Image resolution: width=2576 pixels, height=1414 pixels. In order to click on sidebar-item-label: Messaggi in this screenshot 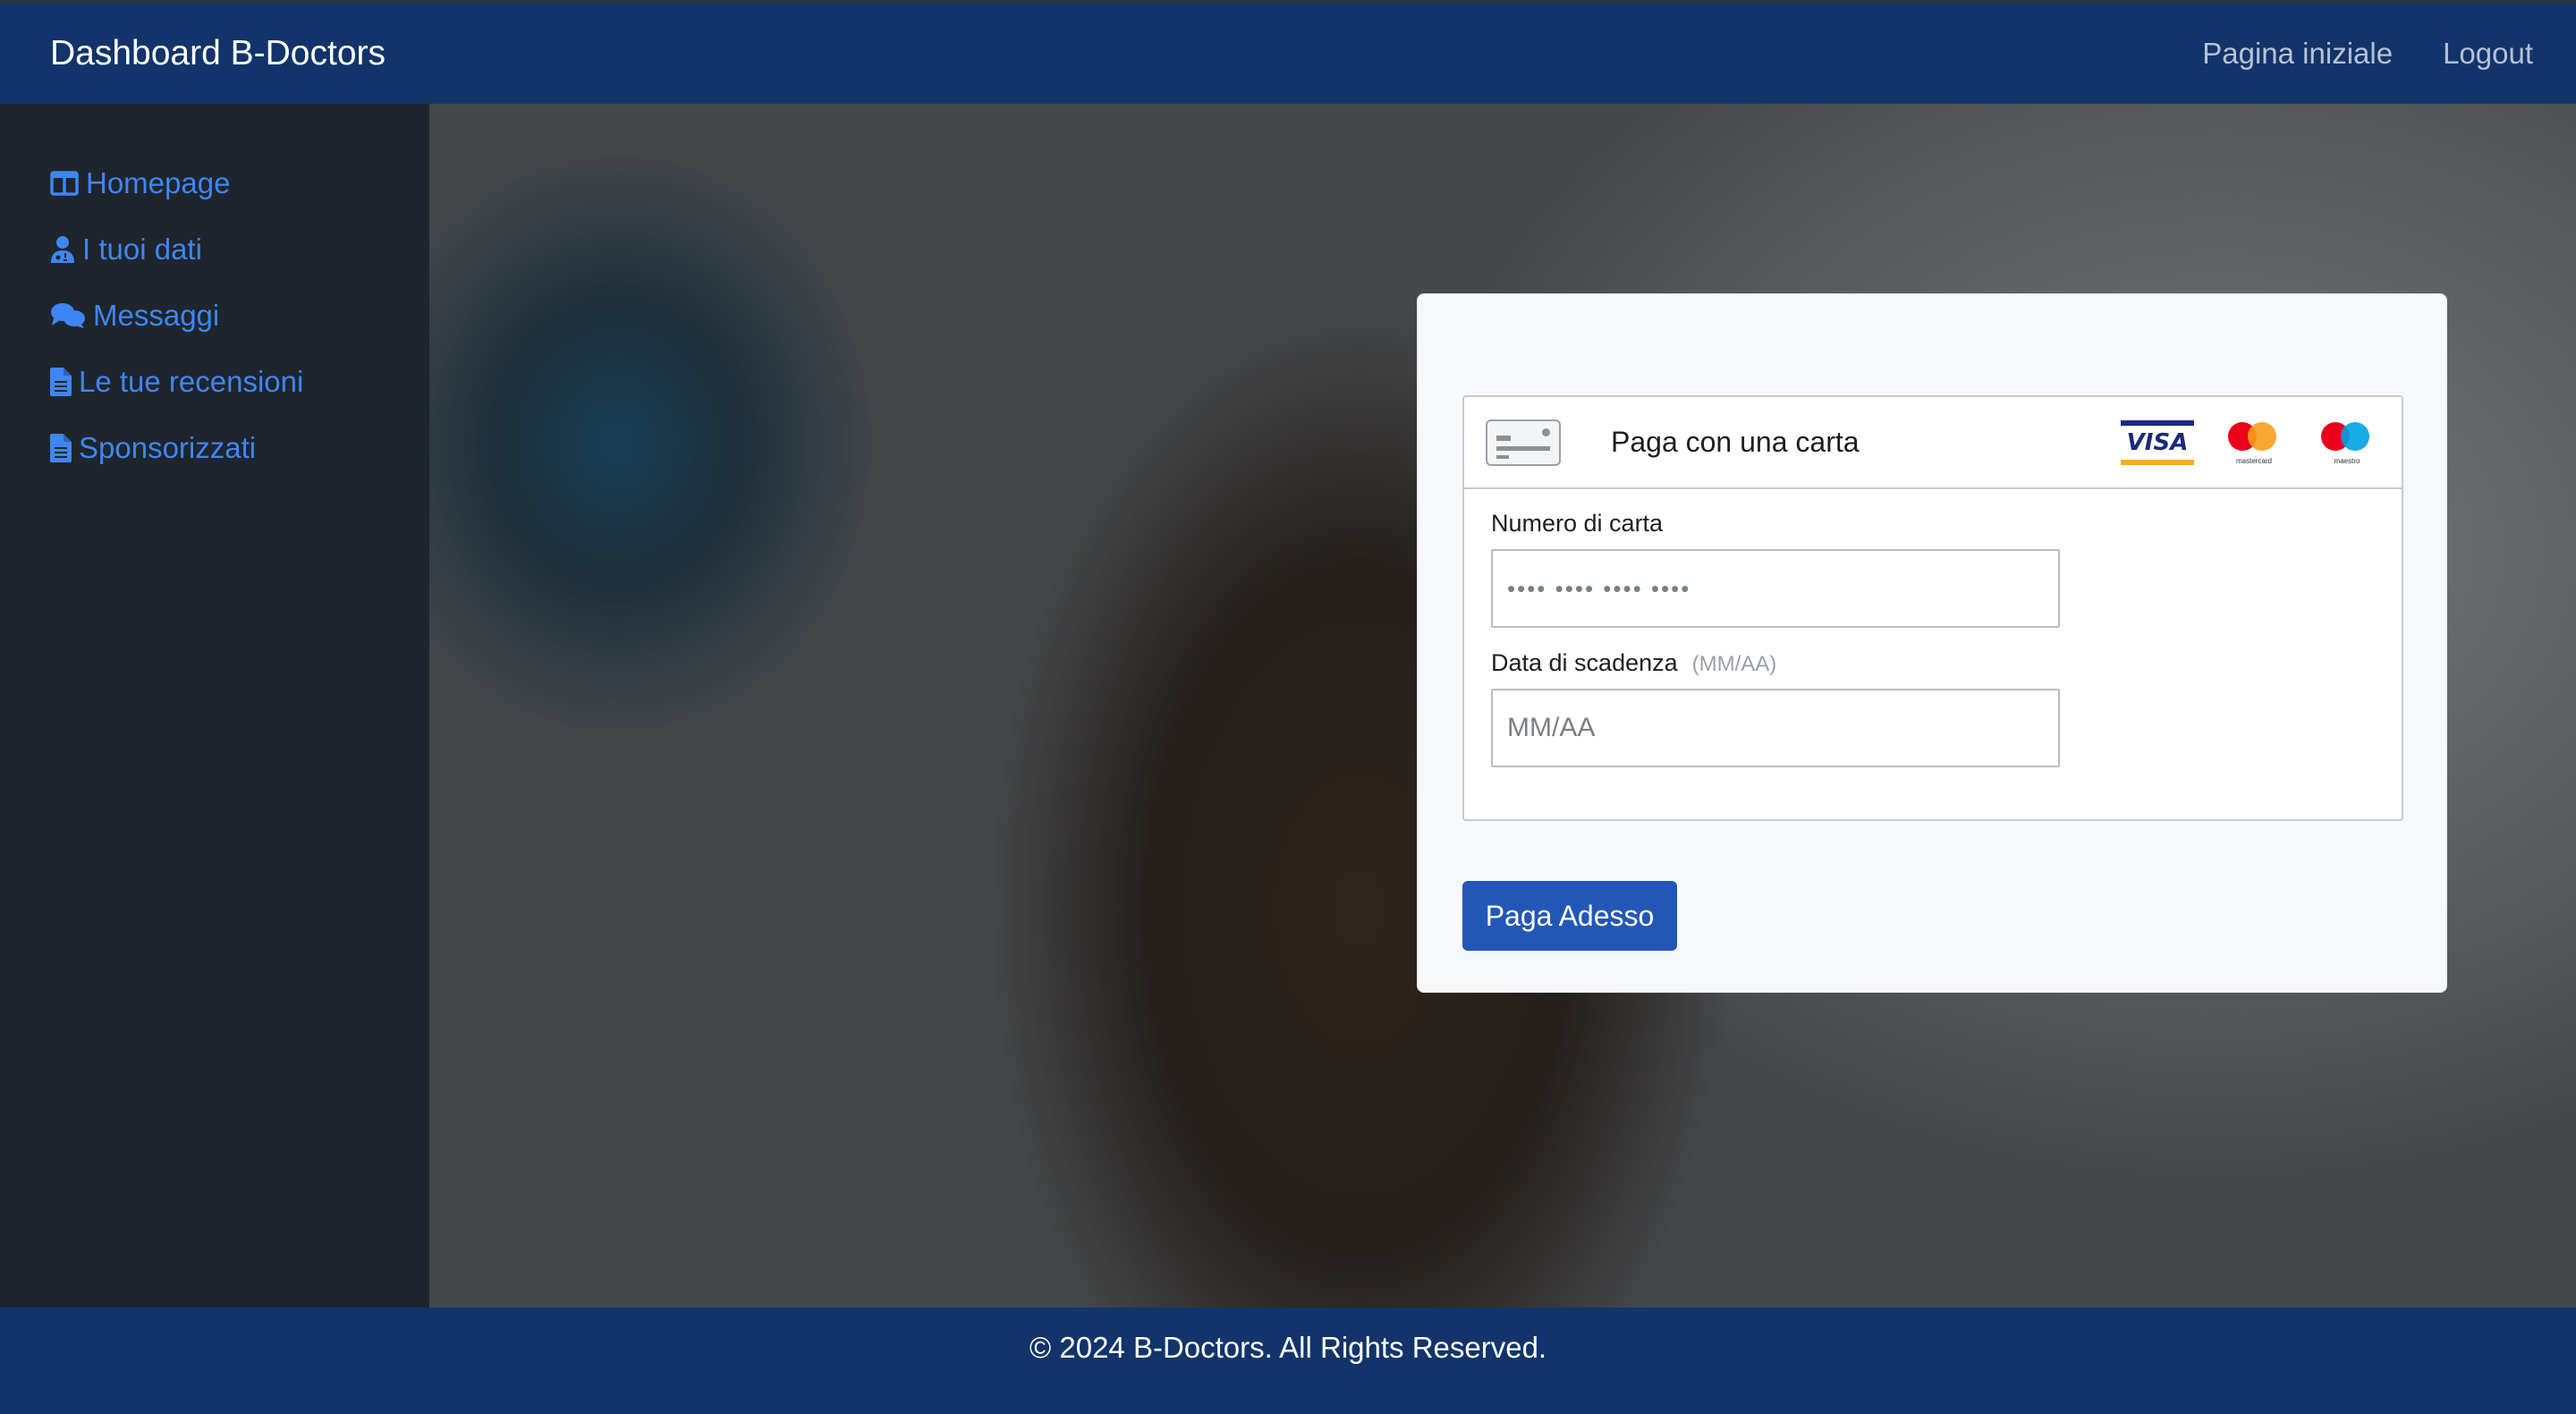, I will do `click(156, 315)`.